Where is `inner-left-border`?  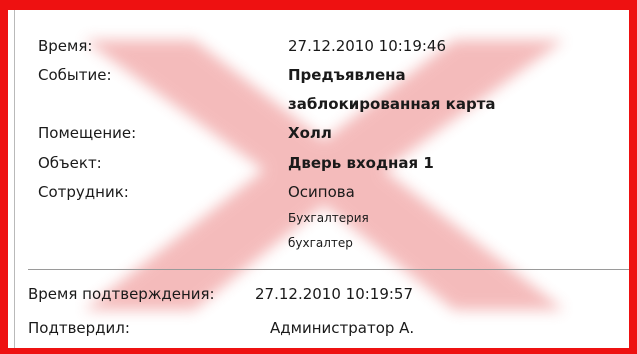 inner-left-border is located at coordinates (14, 179).